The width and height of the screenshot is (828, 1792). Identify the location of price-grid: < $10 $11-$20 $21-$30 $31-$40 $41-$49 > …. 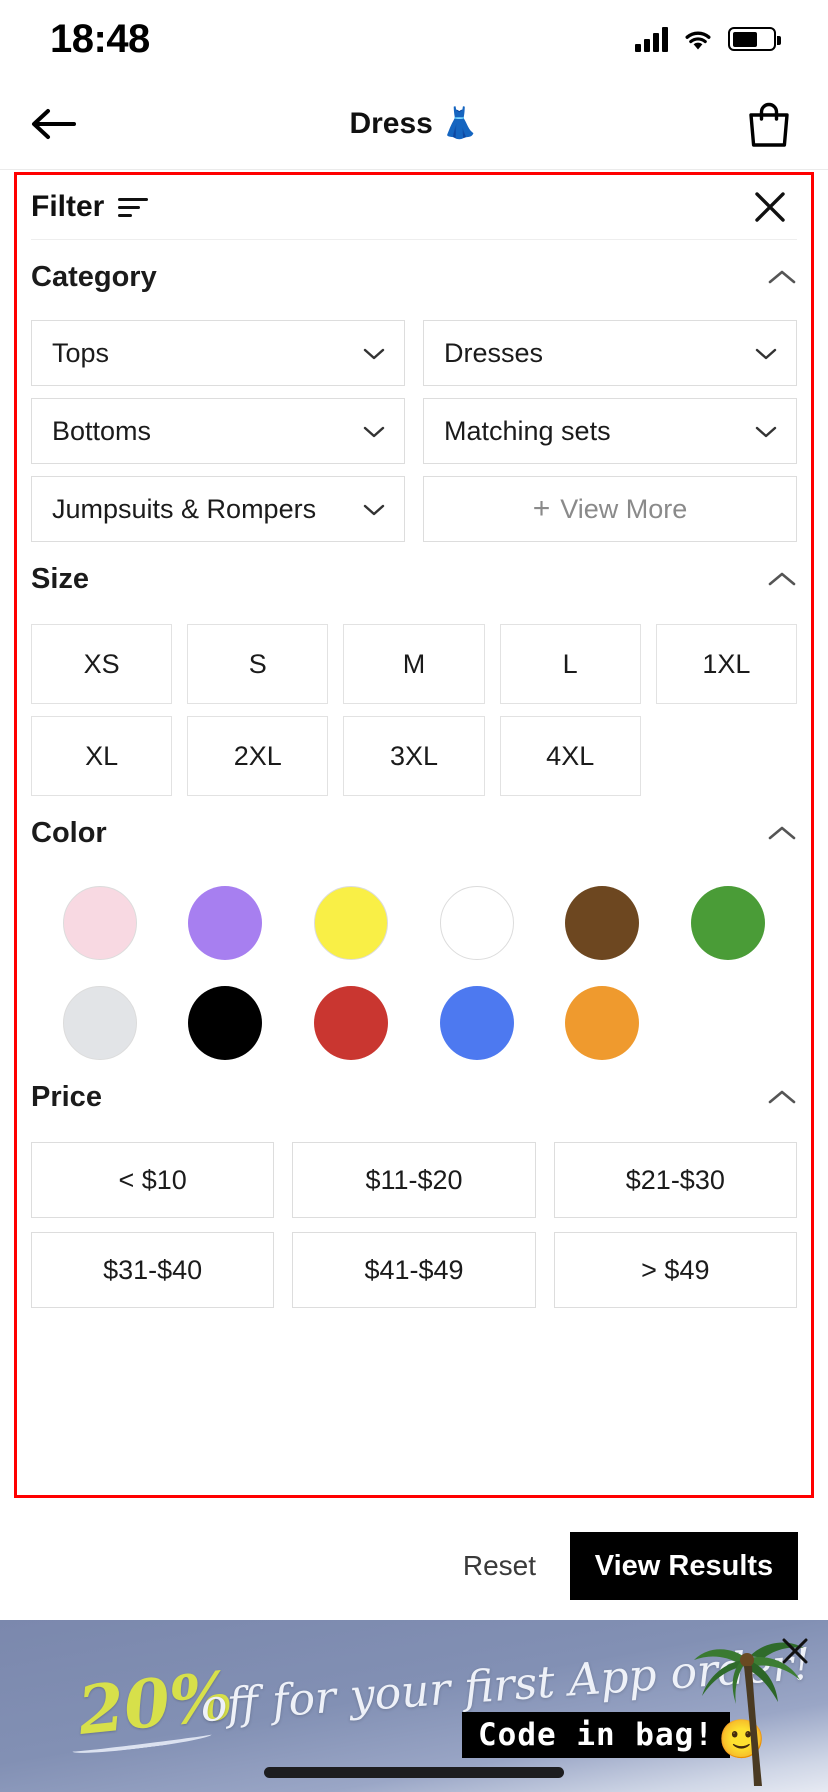
(414, 1225).